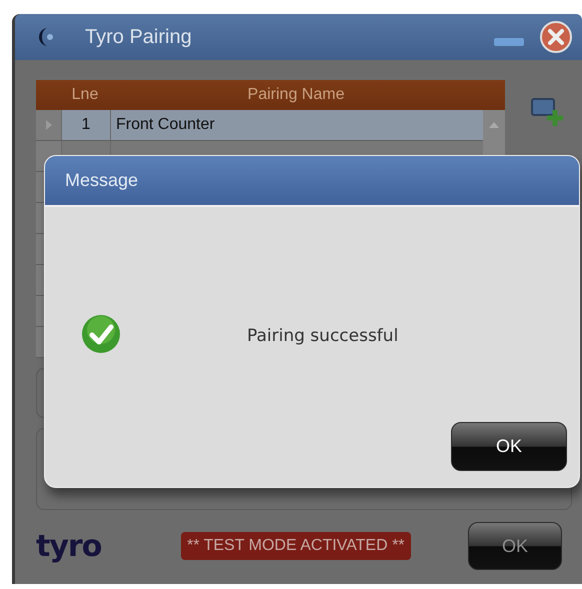 This screenshot has height=589, width=582. Describe the element at coordinates (296, 95) in the screenshot. I see `column-header: Pairing Name` at that location.